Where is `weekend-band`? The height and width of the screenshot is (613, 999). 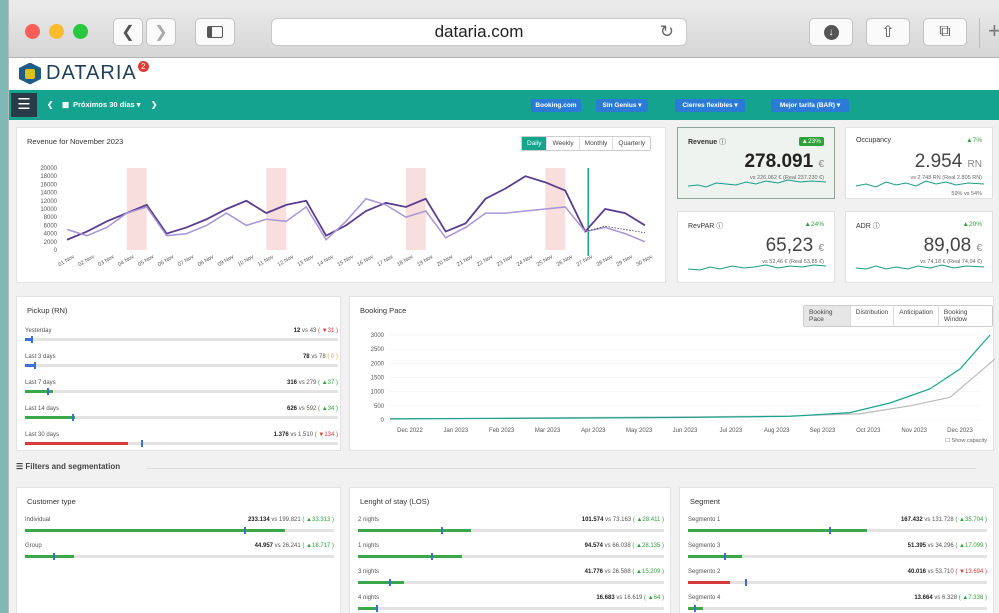 weekend-band is located at coordinates (415, 209).